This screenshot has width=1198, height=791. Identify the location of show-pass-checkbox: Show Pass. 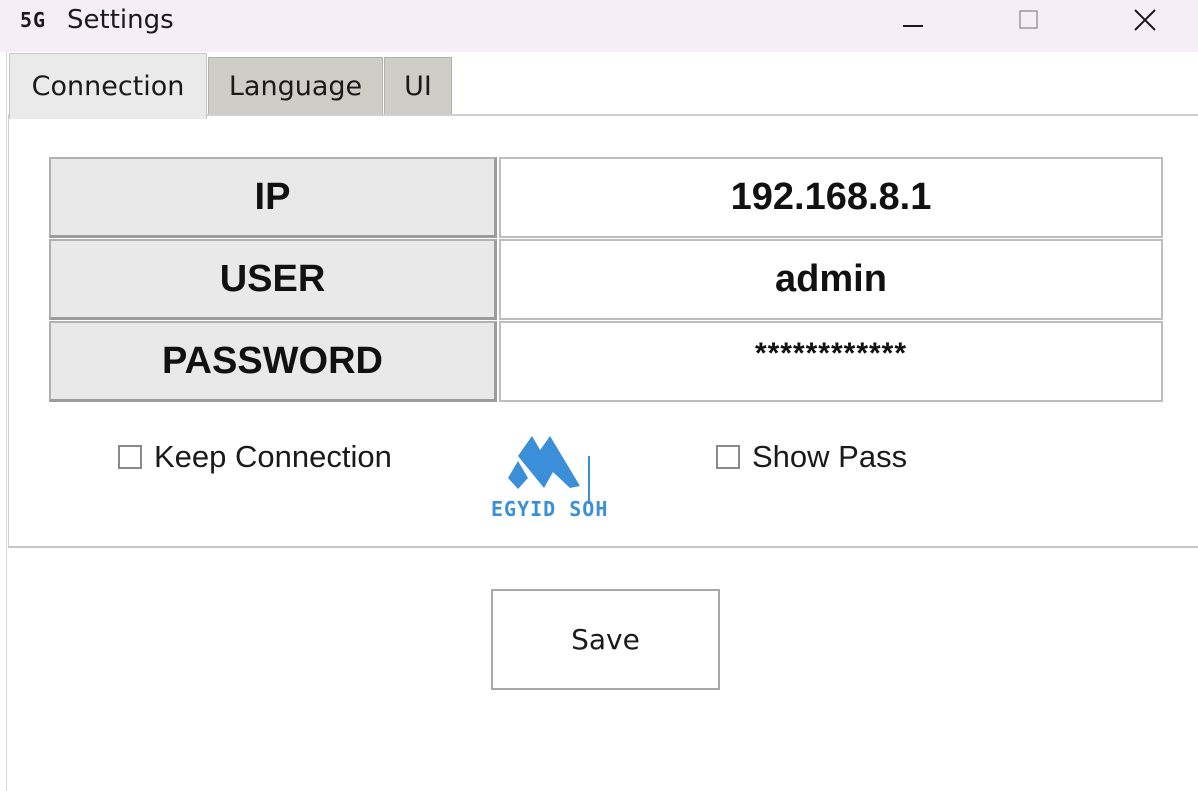
(811, 457).